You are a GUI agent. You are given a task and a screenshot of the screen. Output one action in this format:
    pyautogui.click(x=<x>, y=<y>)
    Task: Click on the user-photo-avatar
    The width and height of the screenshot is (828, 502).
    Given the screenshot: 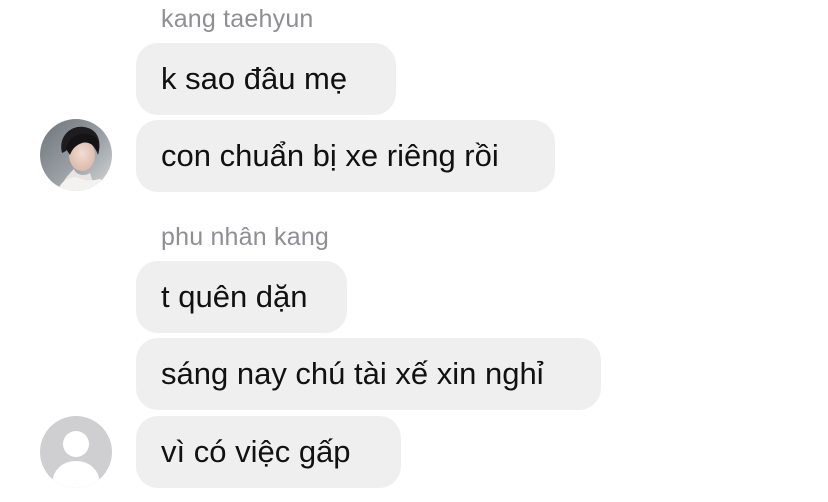 What is the action you would take?
    pyautogui.click(x=76, y=155)
    